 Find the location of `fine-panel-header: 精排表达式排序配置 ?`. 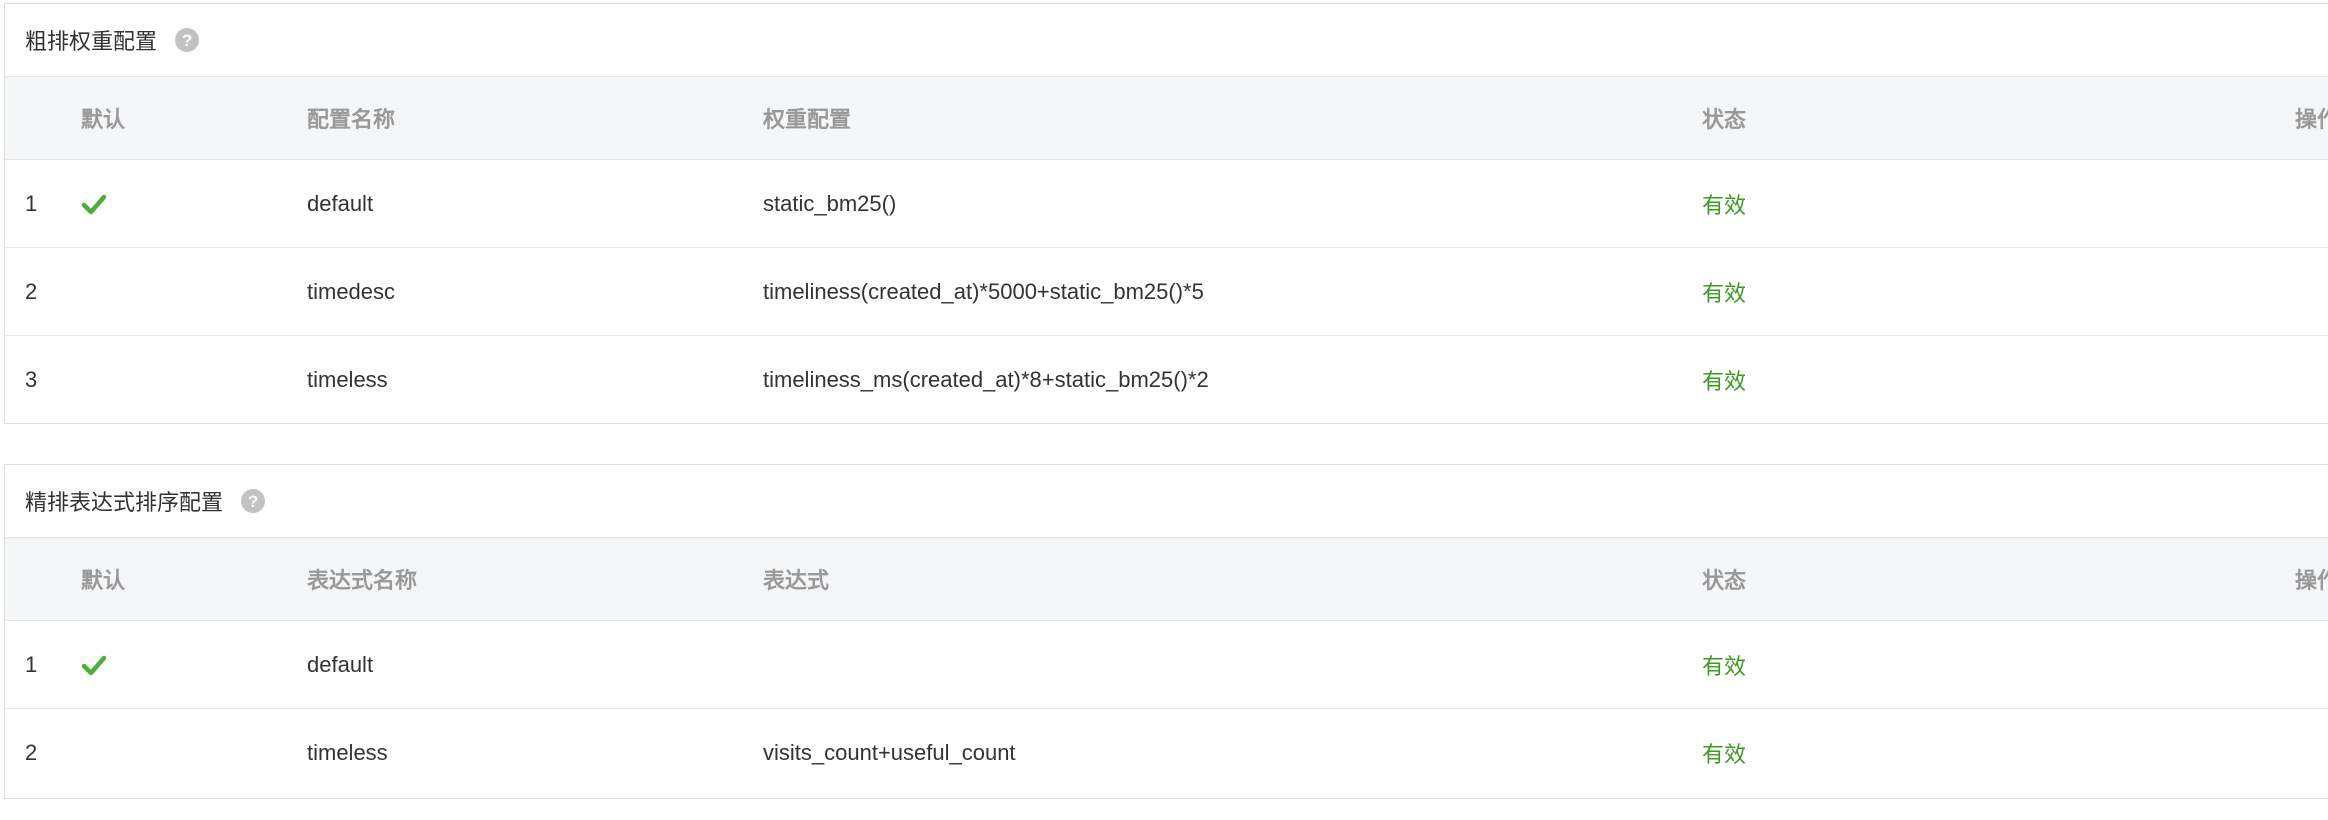

fine-panel-header: 精排表达式排序配置 ? is located at coordinates (1166, 501).